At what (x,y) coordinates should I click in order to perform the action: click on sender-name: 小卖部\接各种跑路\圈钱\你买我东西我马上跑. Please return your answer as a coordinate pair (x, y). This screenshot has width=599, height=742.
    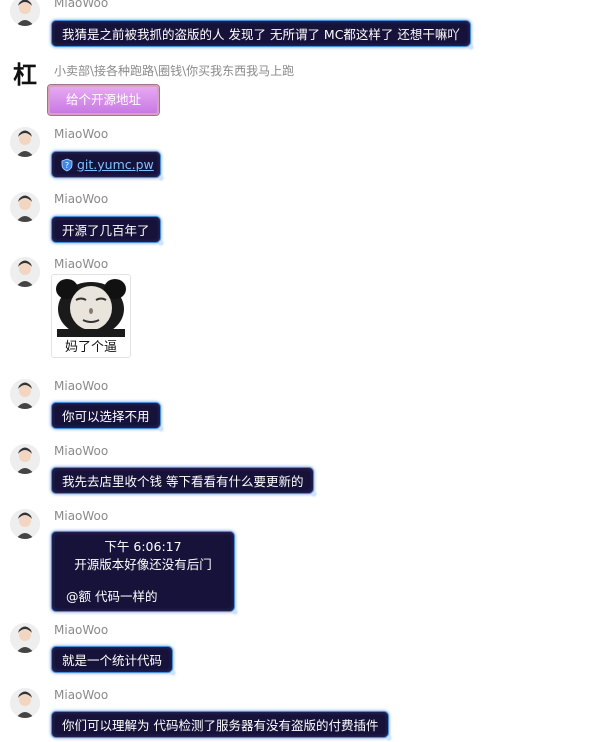
    Looking at the image, I should click on (174, 71).